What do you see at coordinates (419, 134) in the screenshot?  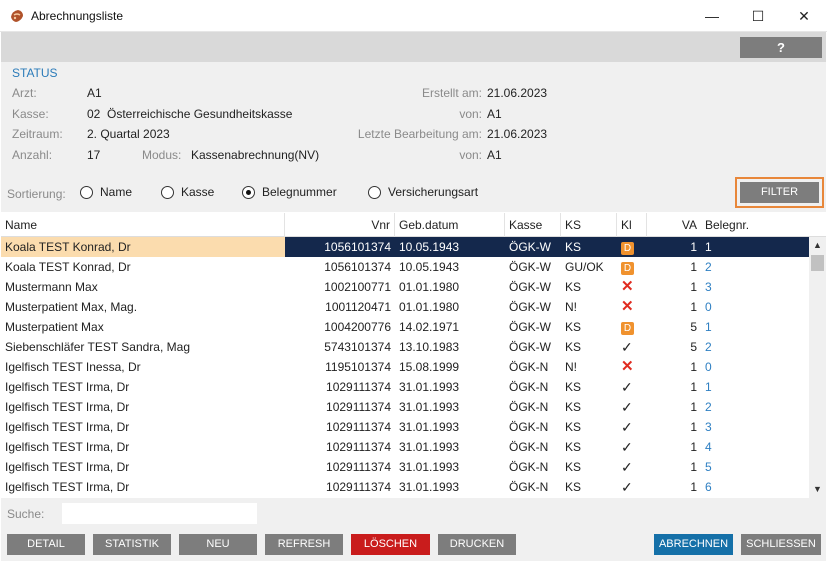 I see `letzte-bearbeitung-label: Letzte Bearbeitung am:` at bounding box center [419, 134].